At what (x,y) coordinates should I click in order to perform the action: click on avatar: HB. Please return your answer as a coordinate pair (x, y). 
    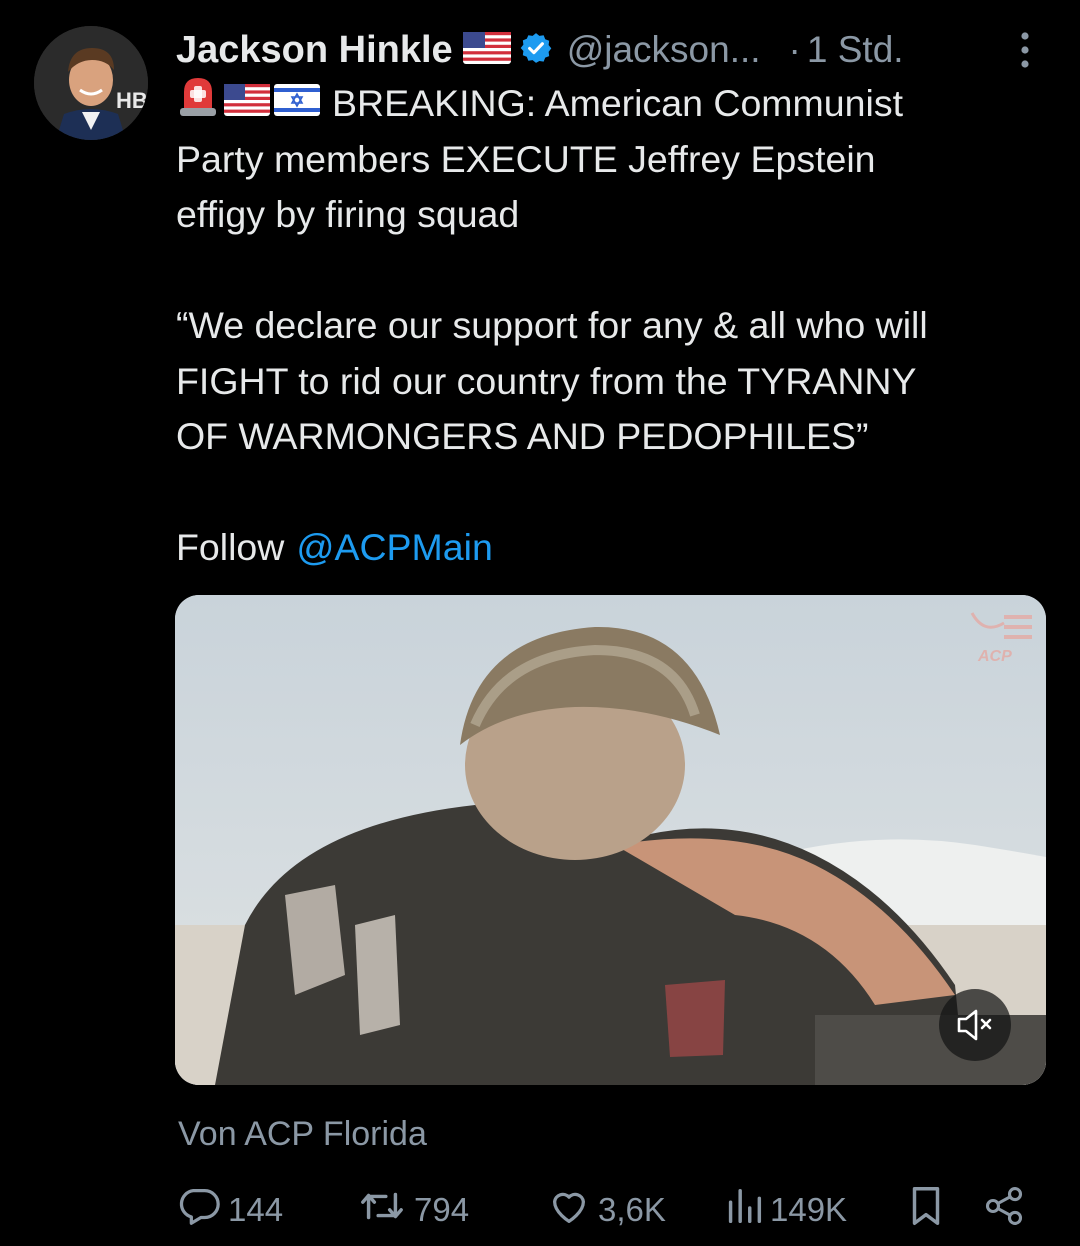
    Looking at the image, I should click on (91, 83).